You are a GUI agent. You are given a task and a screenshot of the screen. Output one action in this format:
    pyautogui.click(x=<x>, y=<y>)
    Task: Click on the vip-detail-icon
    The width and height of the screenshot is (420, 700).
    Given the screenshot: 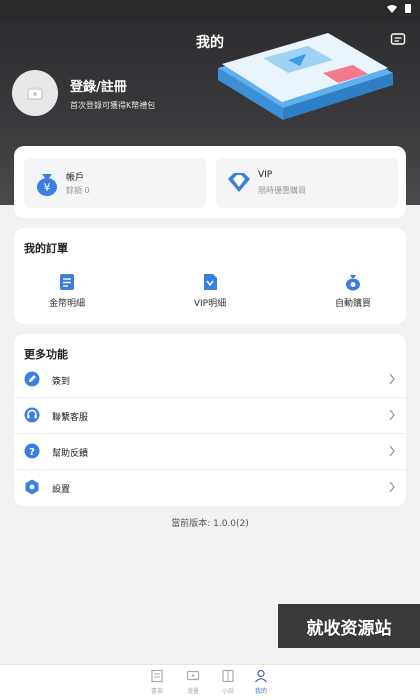 What is the action you would take?
    pyautogui.click(x=210, y=282)
    